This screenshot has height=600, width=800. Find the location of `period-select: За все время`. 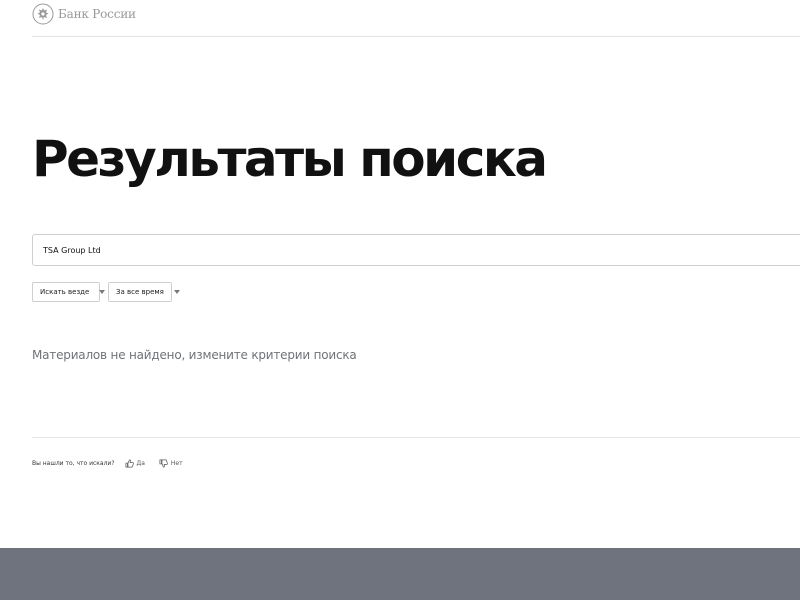

period-select: За все время is located at coordinates (144, 292).